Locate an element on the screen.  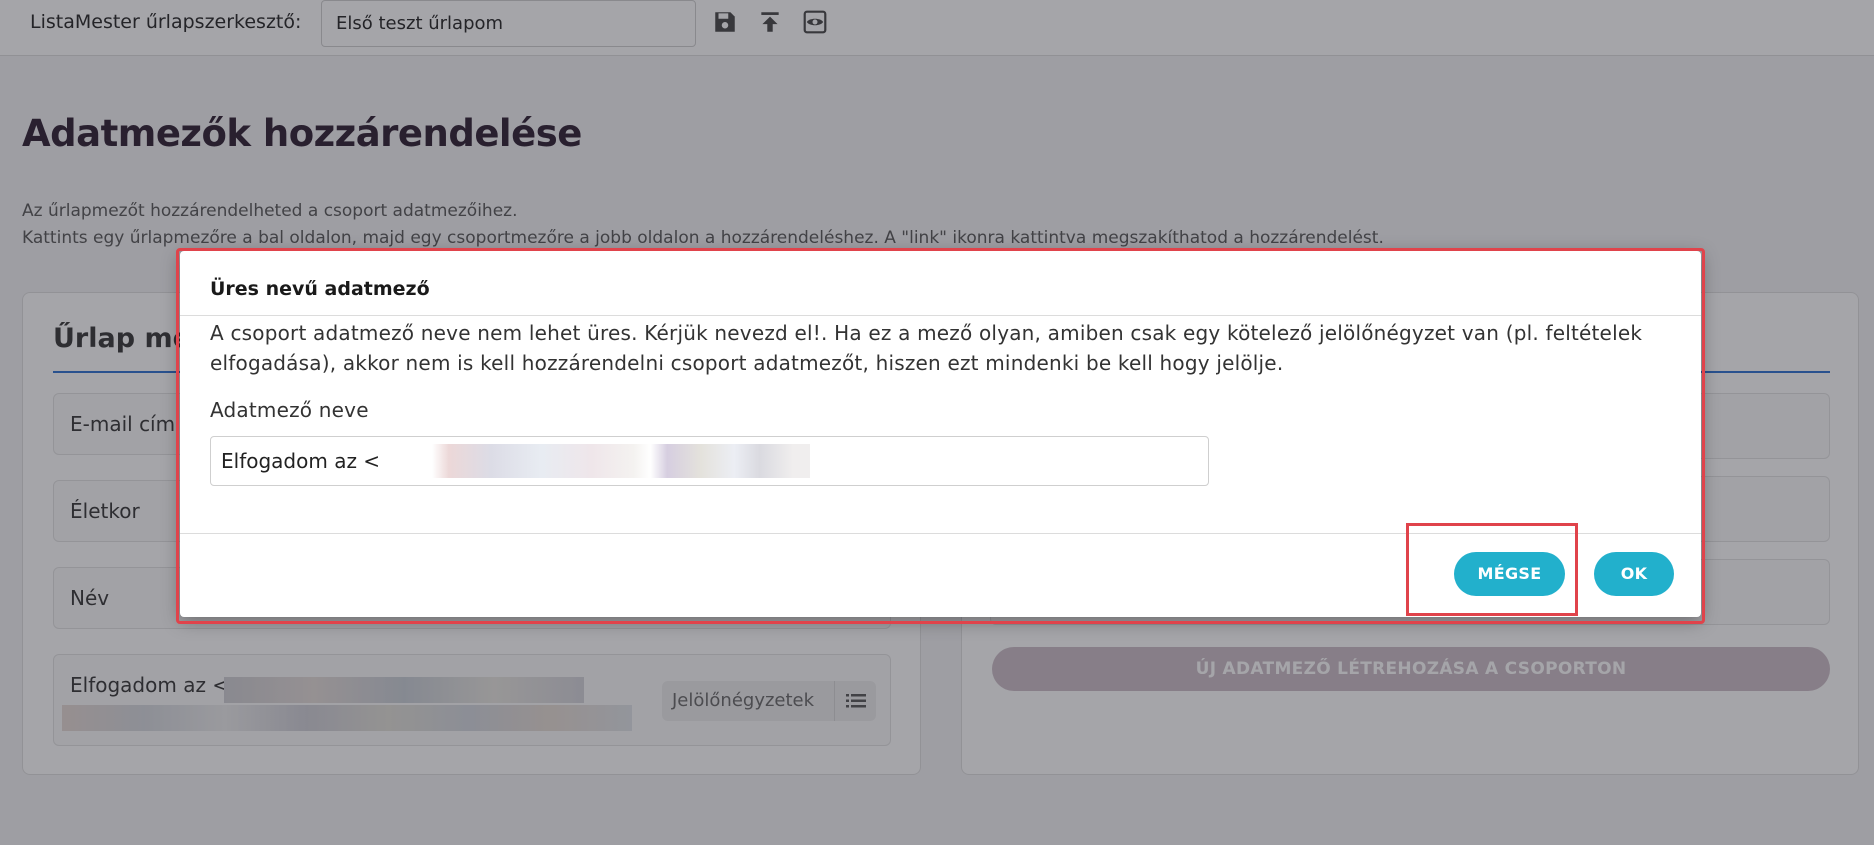
field-name-label: Adatmező neve is located at coordinates (289, 410).